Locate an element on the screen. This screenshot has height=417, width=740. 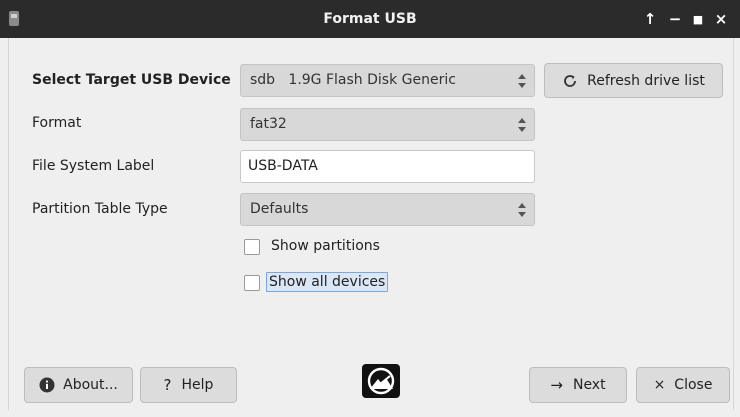
next-label: Next is located at coordinates (589, 385).